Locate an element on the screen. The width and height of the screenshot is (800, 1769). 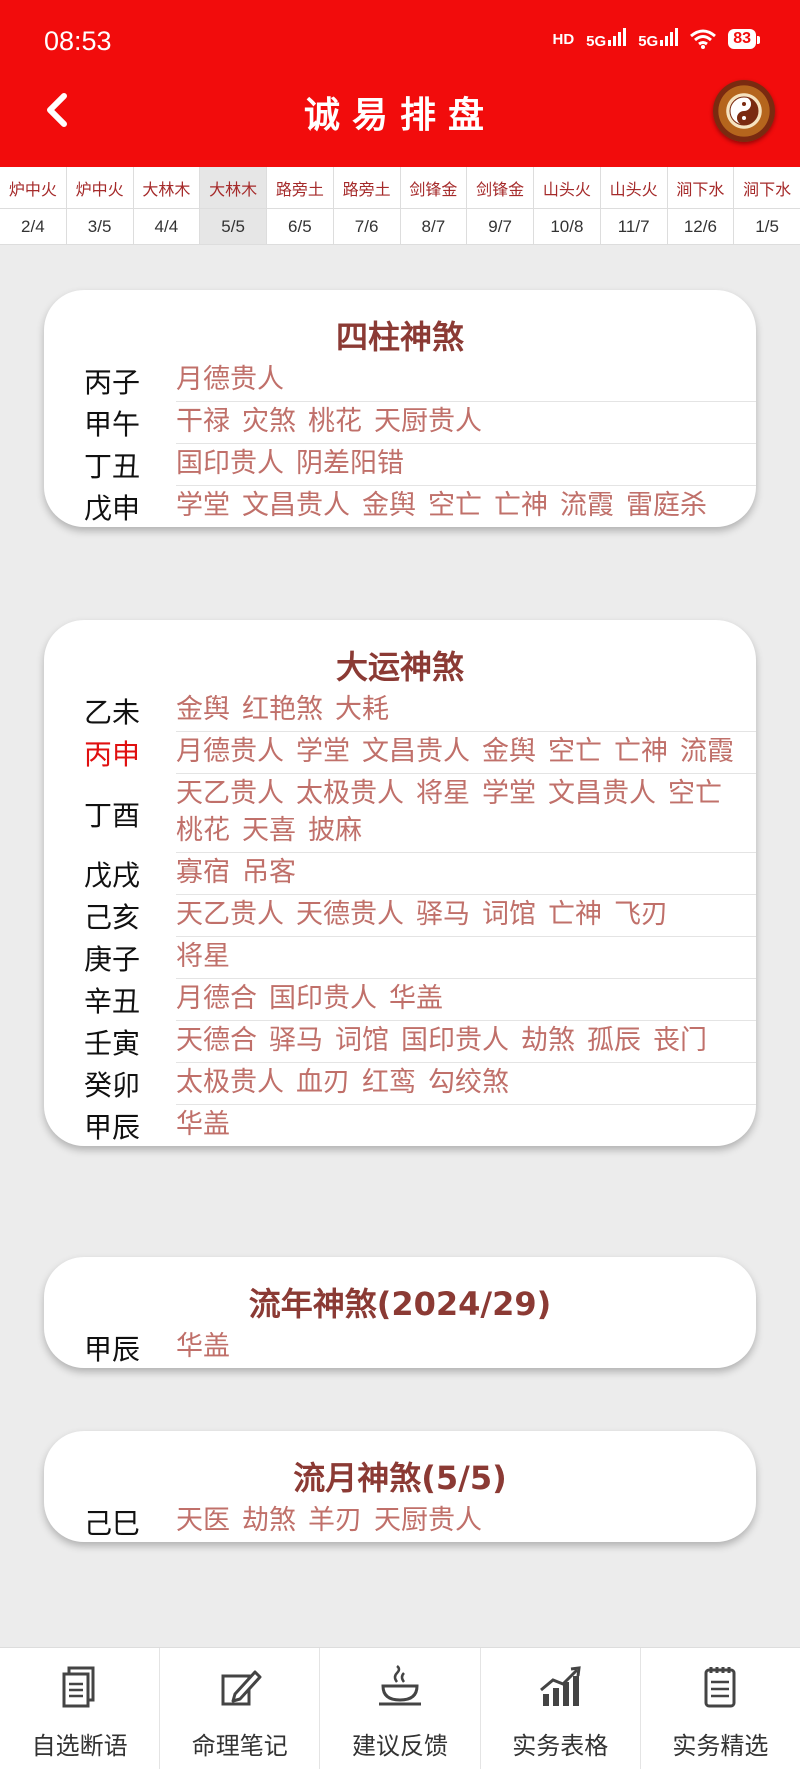
nayin-month-cell: 炉中火 3/5 is located at coordinates (100, 205).